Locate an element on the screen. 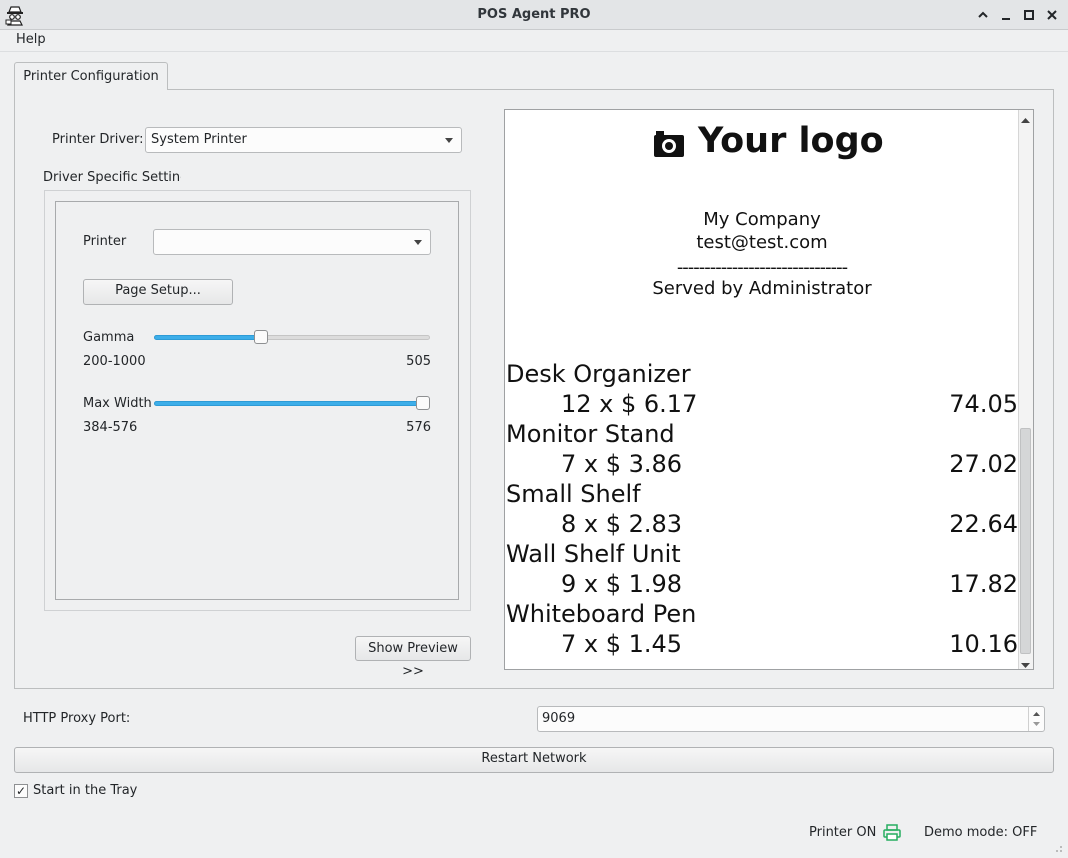 Image resolution: width=1068 pixels, height=858 pixels. max-width-slider-handle is located at coordinates (423, 403).